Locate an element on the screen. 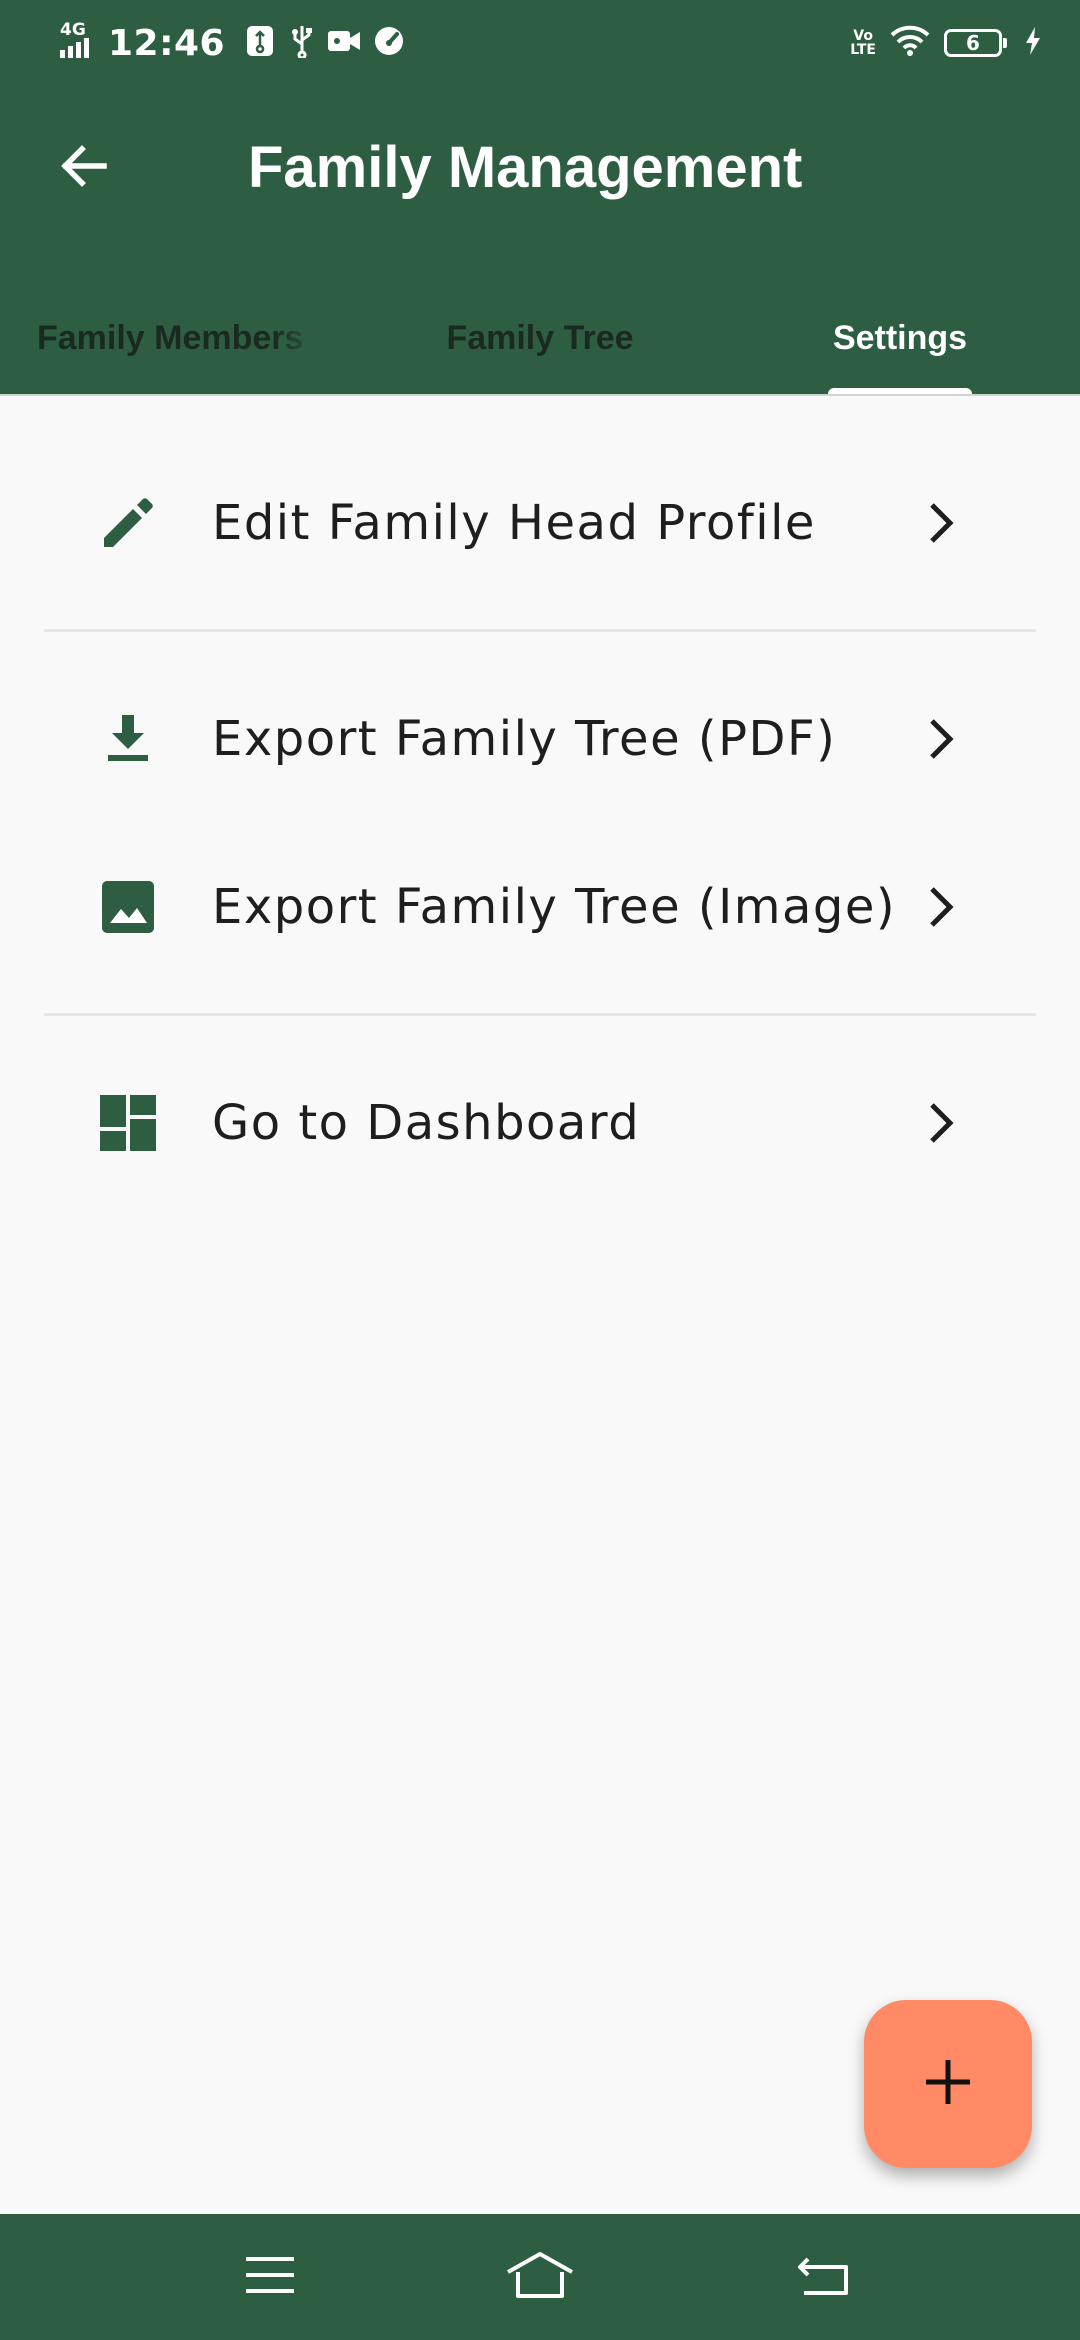 This screenshot has height=2340, width=1080. add-button is located at coordinates (948, 2084).